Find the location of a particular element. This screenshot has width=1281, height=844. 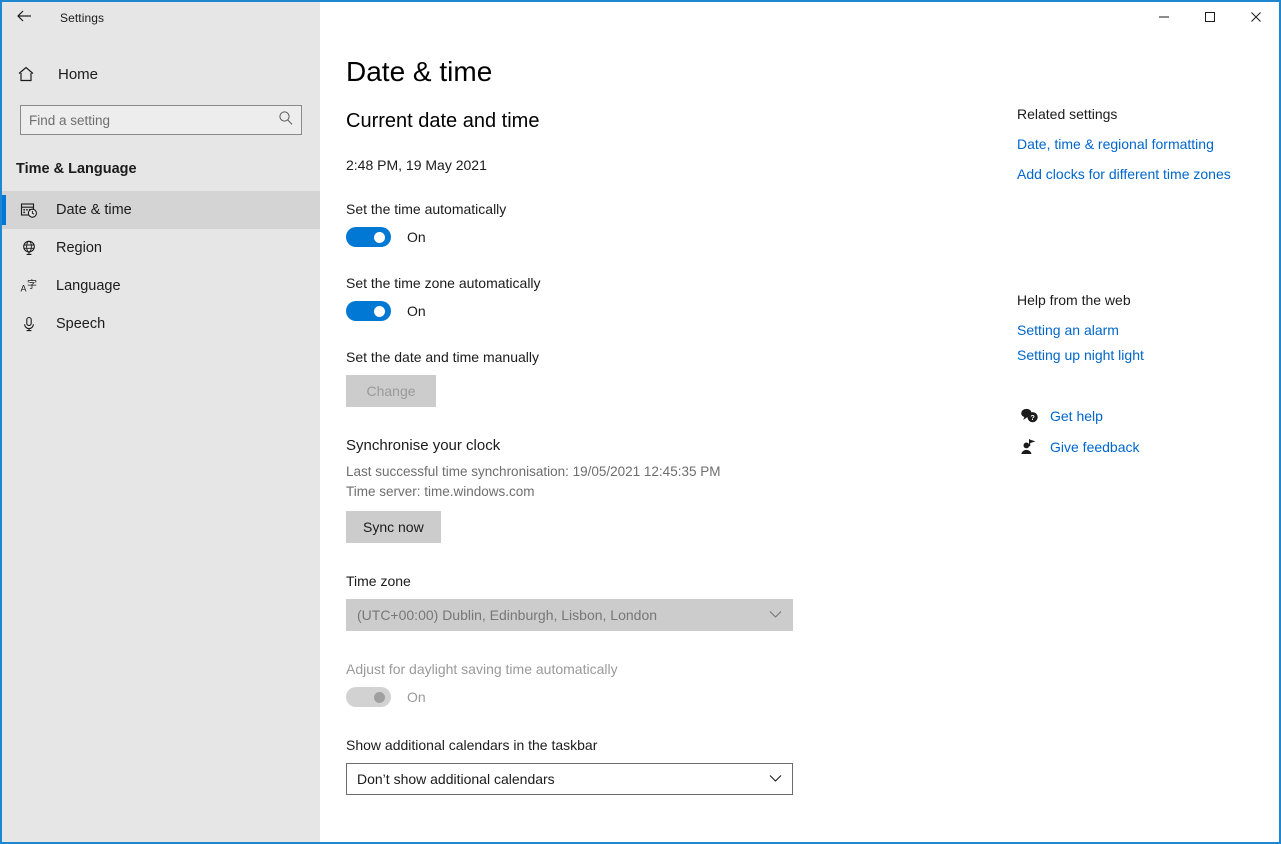

back-arrow-icon is located at coordinates (24, 18).